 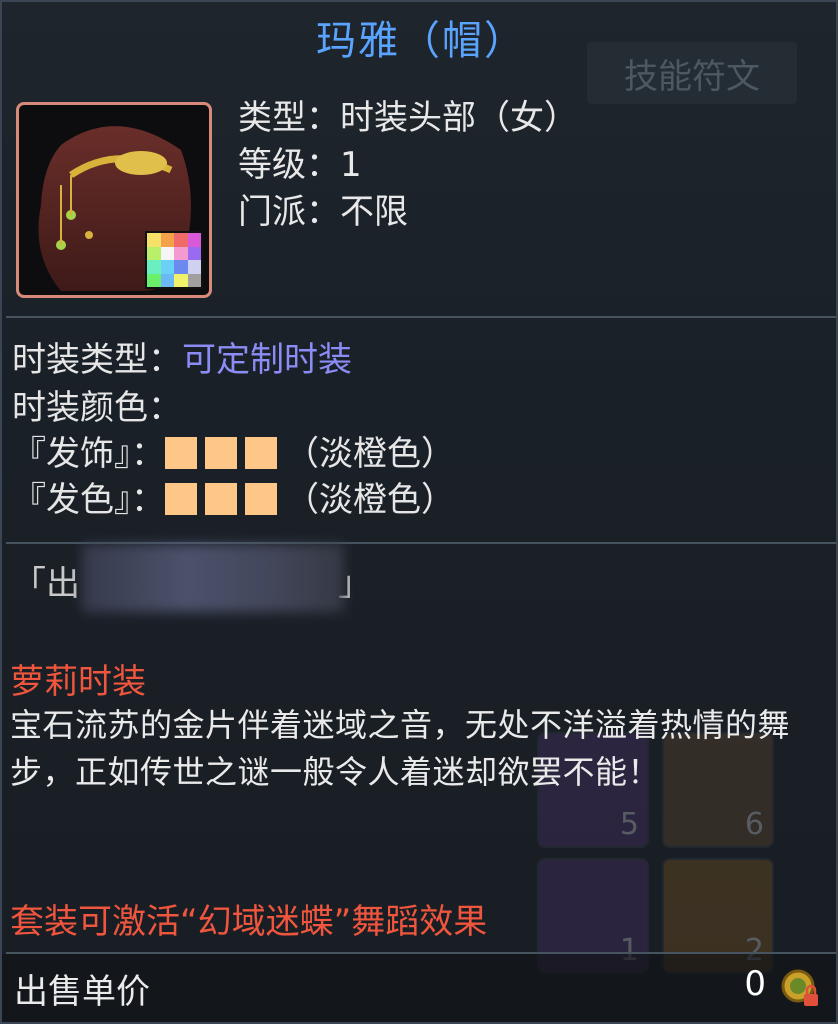 I want to click on item-level: 等级：1, so click(x=300, y=165).